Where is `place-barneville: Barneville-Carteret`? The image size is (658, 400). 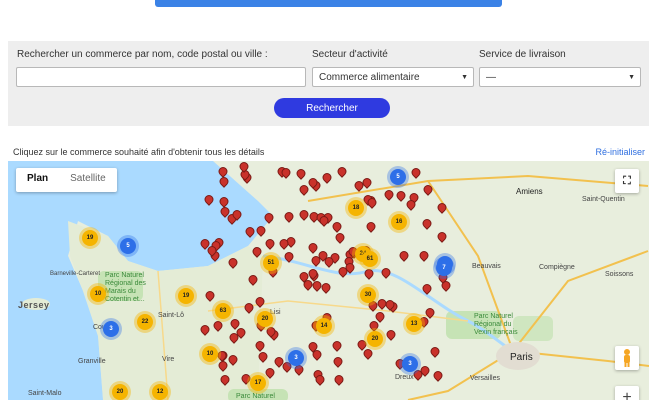 place-barneville: Barneville-Carteret is located at coordinates (75, 274).